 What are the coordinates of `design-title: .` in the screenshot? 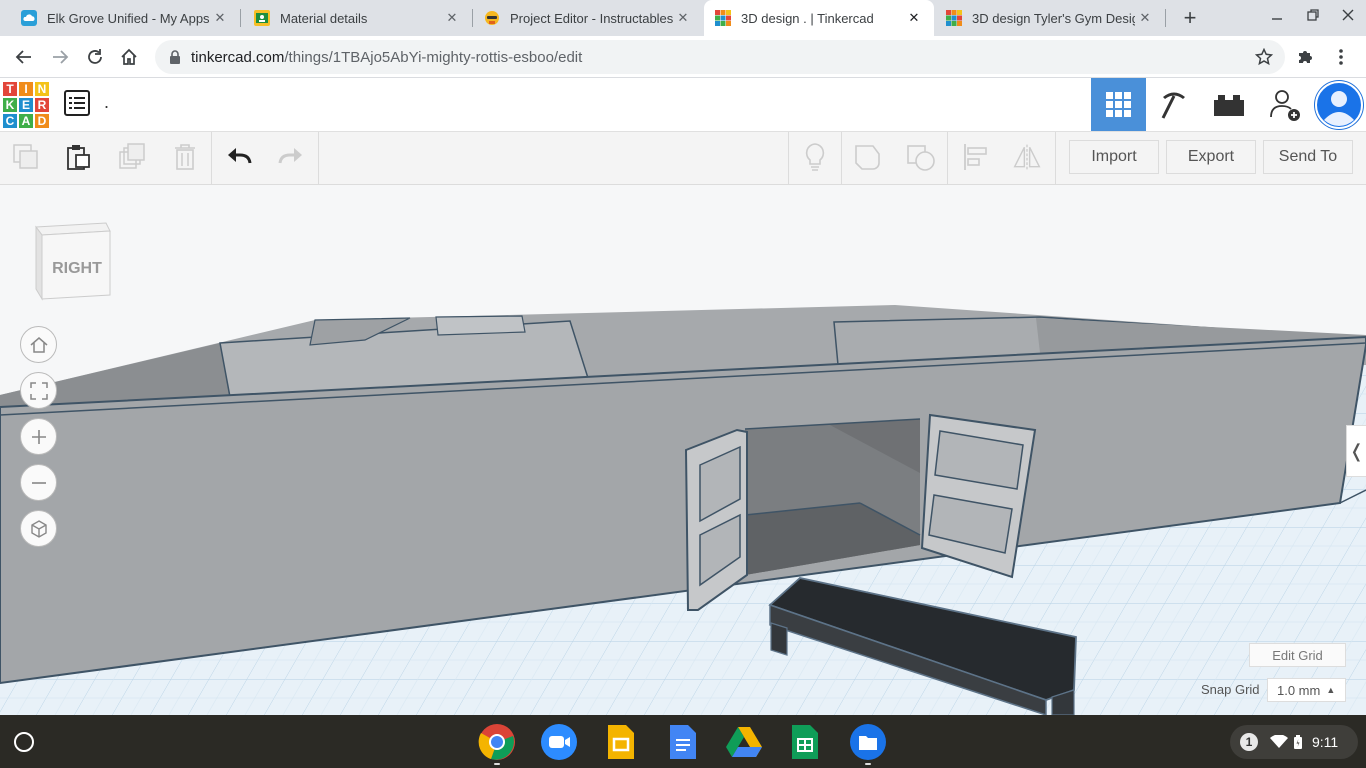 It's located at (106, 102).